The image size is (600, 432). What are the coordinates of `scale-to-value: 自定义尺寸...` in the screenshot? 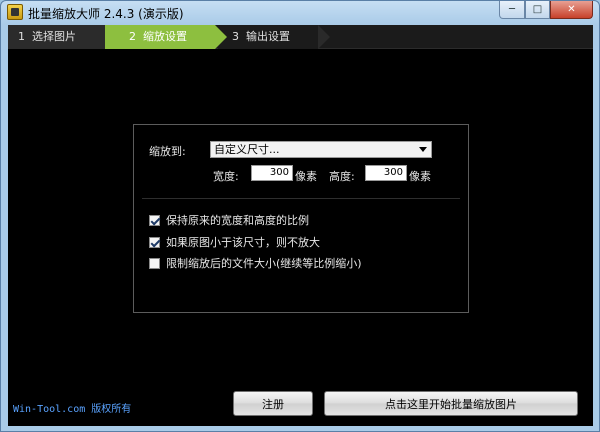 It's located at (247, 149).